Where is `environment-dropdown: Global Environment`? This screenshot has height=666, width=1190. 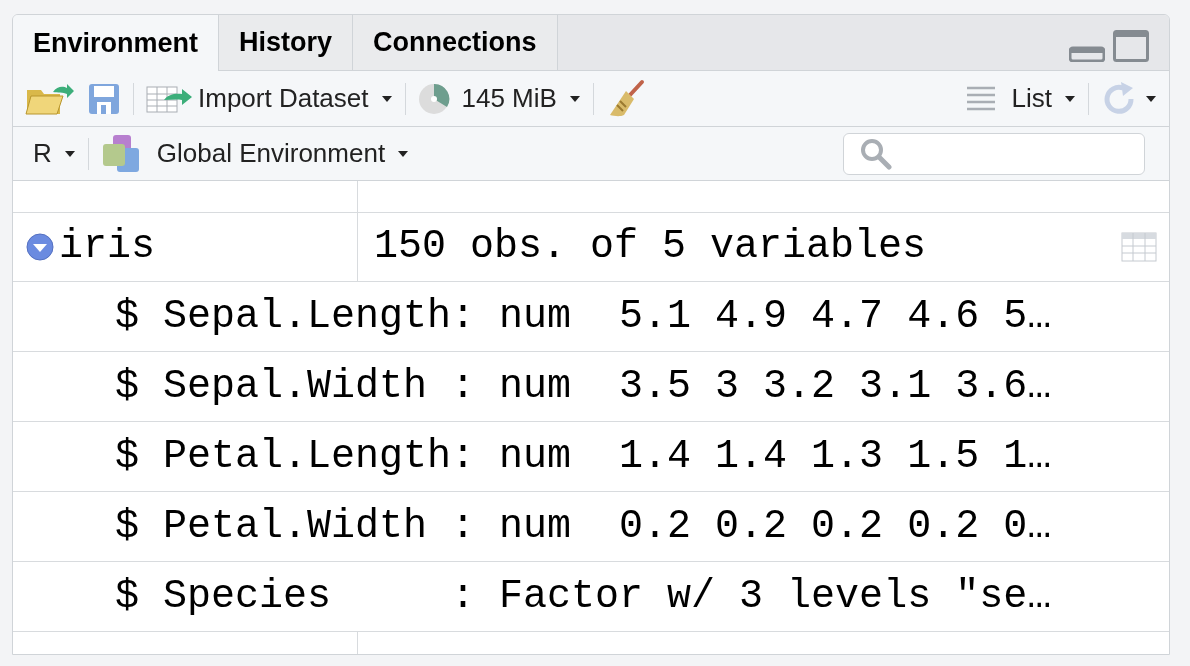 environment-dropdown: Global Environment is located at coordinates (255, 153).